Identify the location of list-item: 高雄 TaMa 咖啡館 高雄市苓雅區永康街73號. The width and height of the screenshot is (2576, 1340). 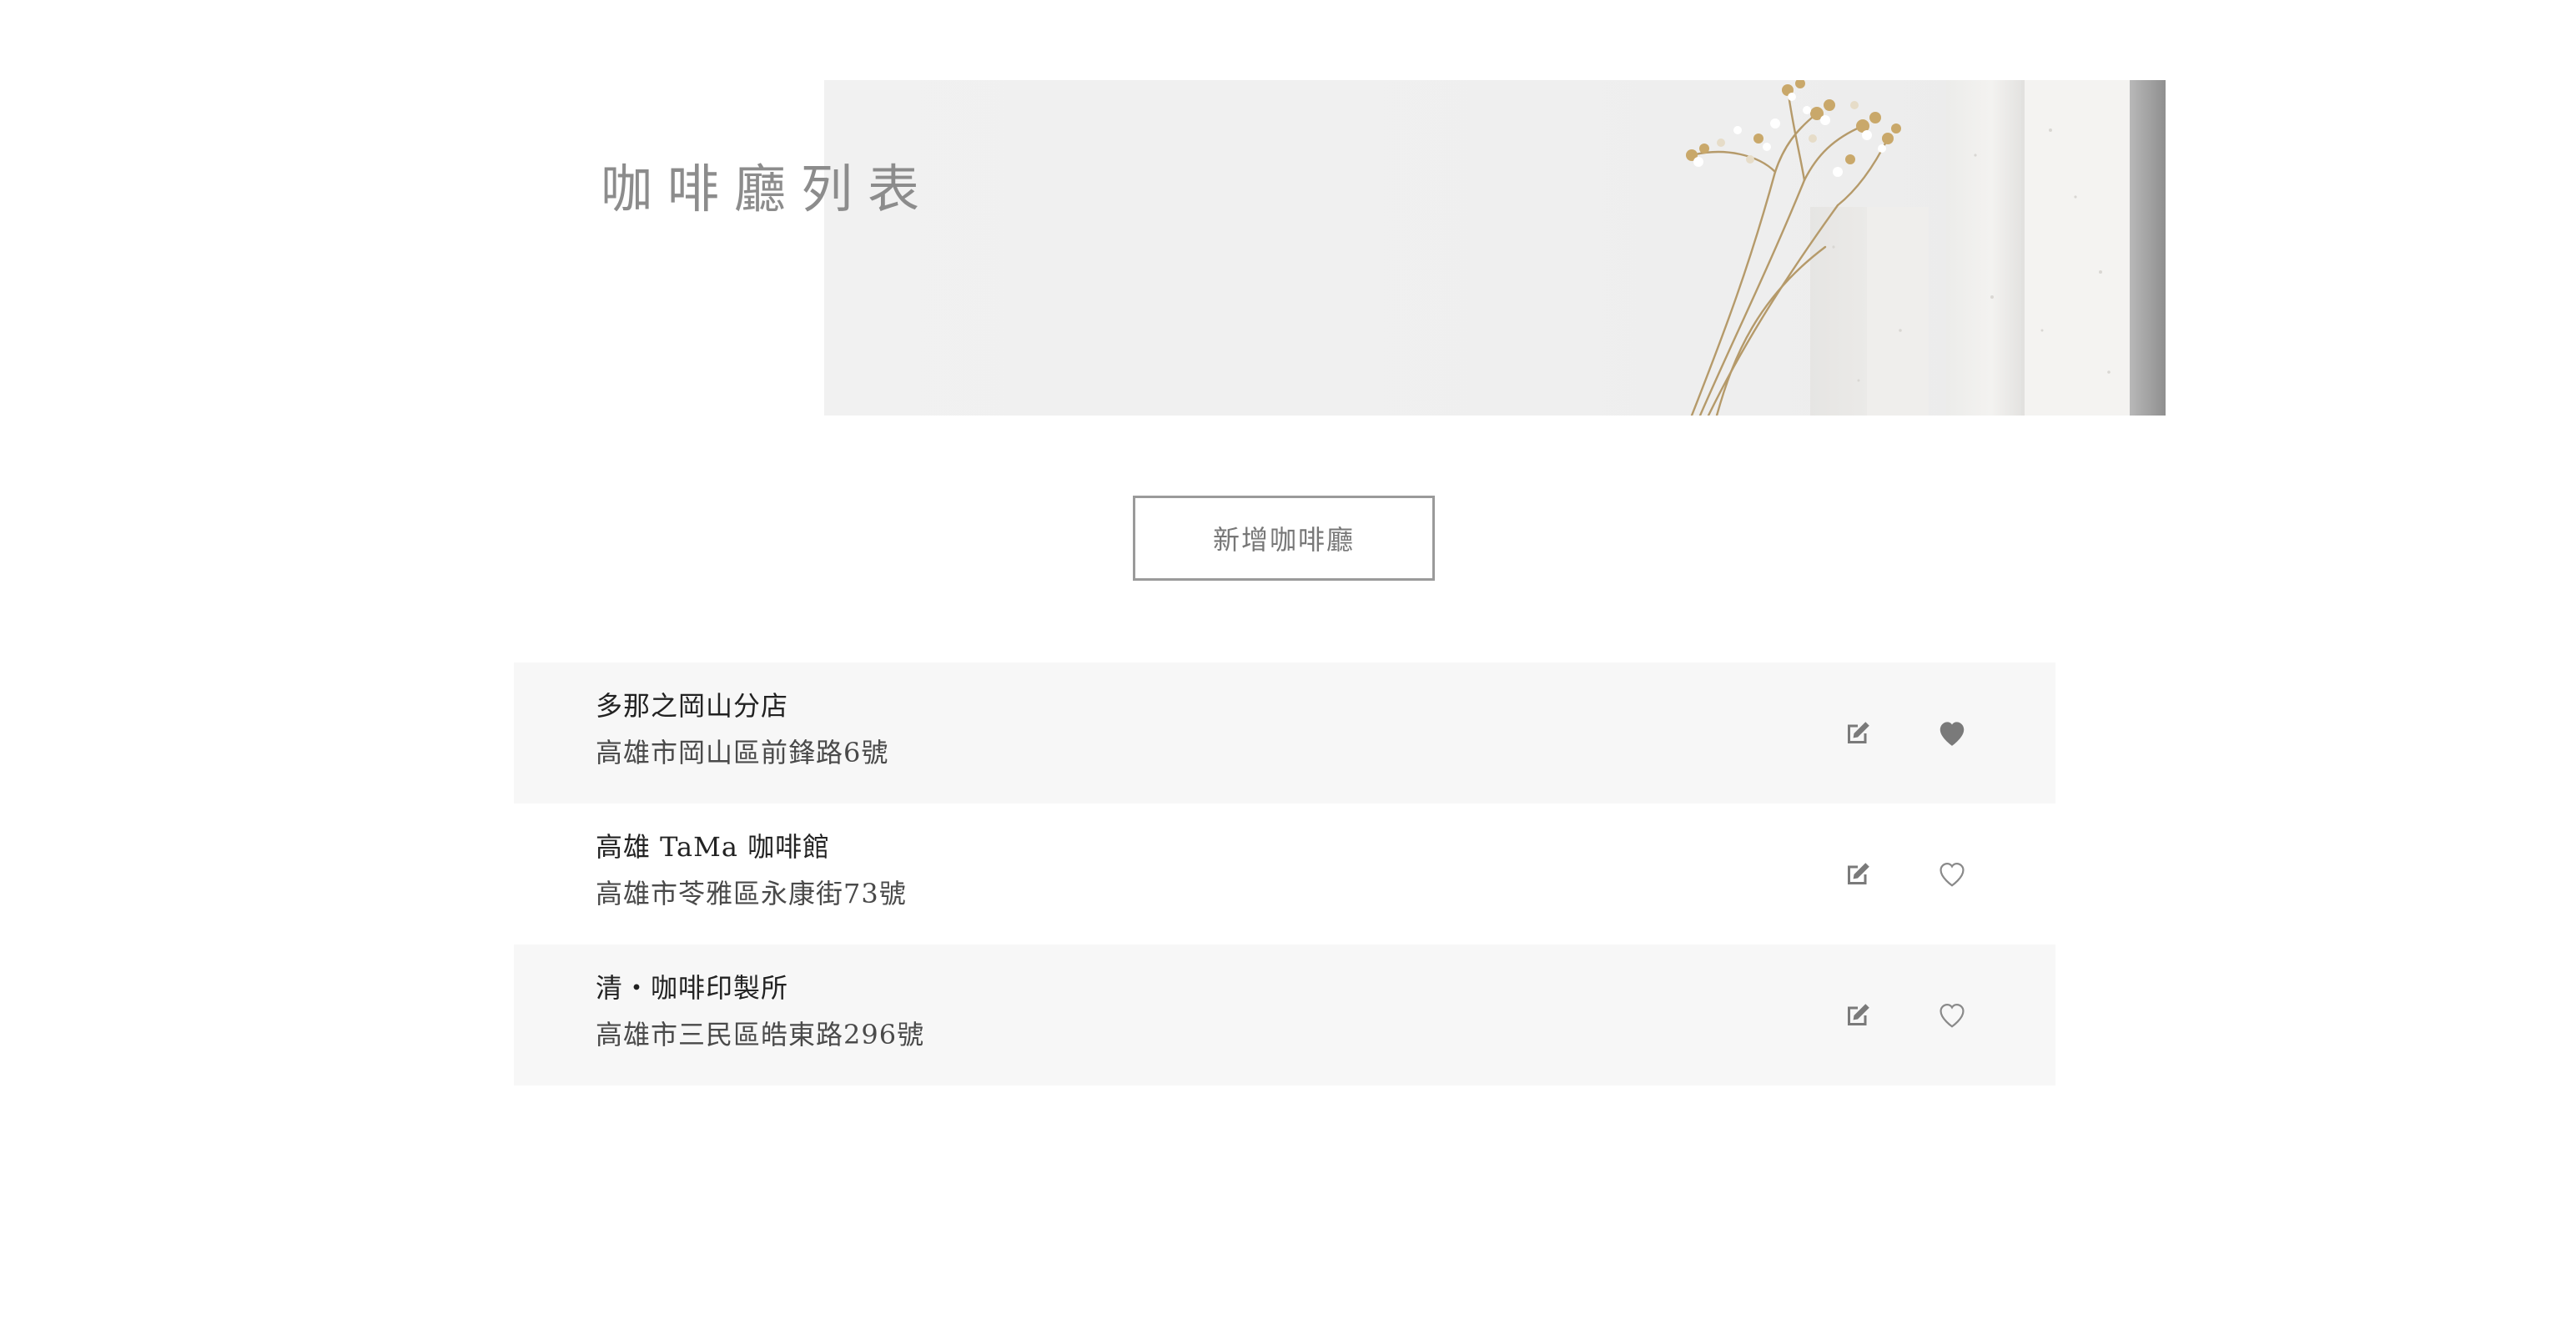
(1284, 874).